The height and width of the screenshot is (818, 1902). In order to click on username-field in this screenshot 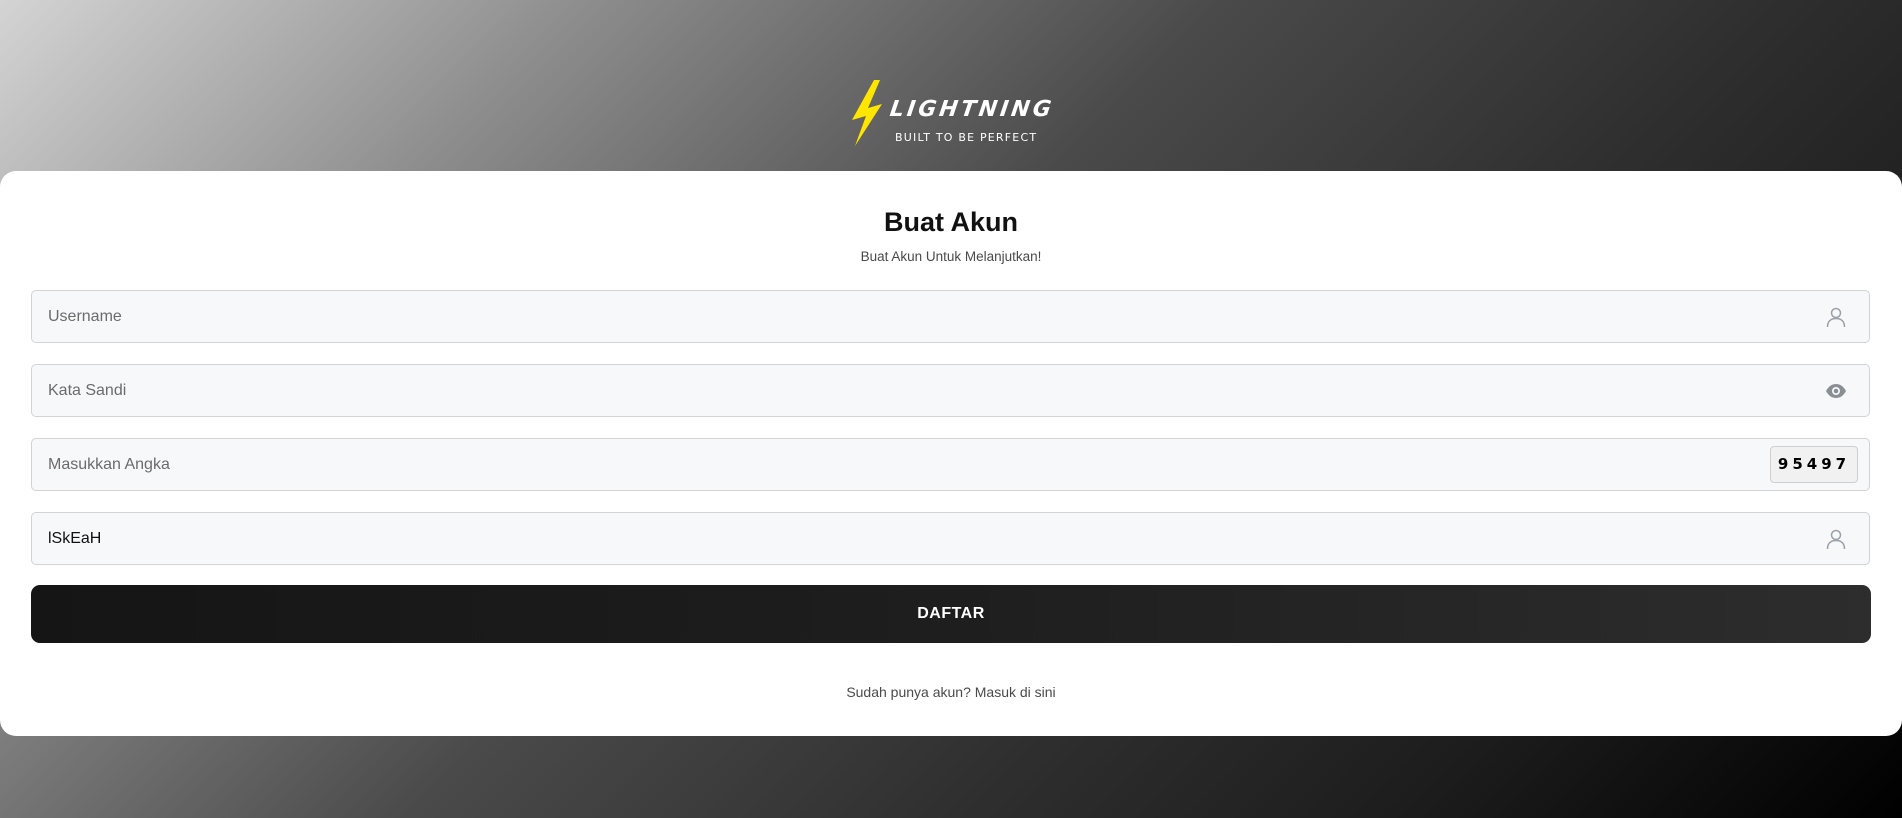, I will do `click(950, 316)`.